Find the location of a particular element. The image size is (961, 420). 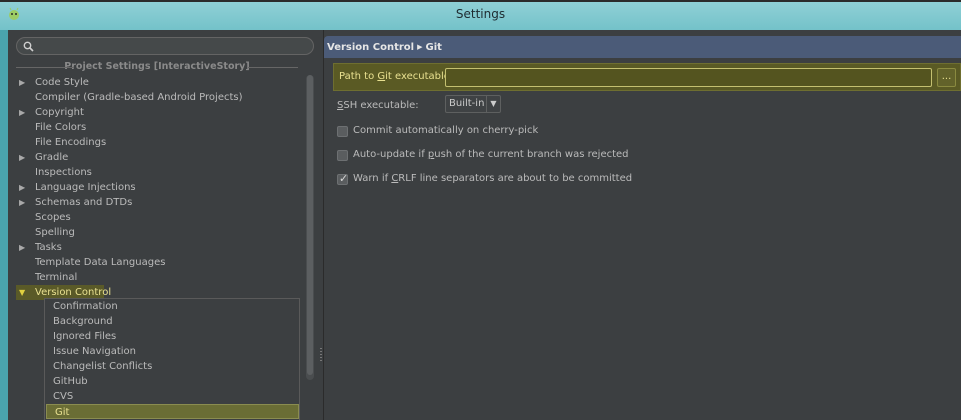

window-title: Settings is located at coordinates (480, 14).